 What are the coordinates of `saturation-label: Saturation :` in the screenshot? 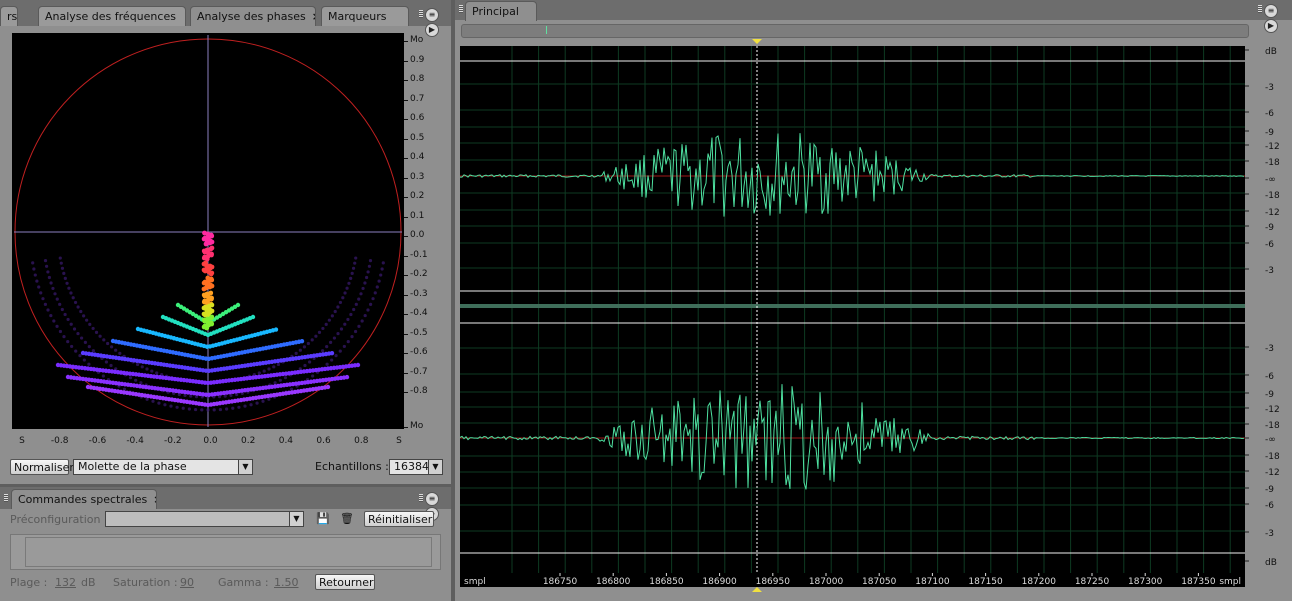 It's located at (145, 582).